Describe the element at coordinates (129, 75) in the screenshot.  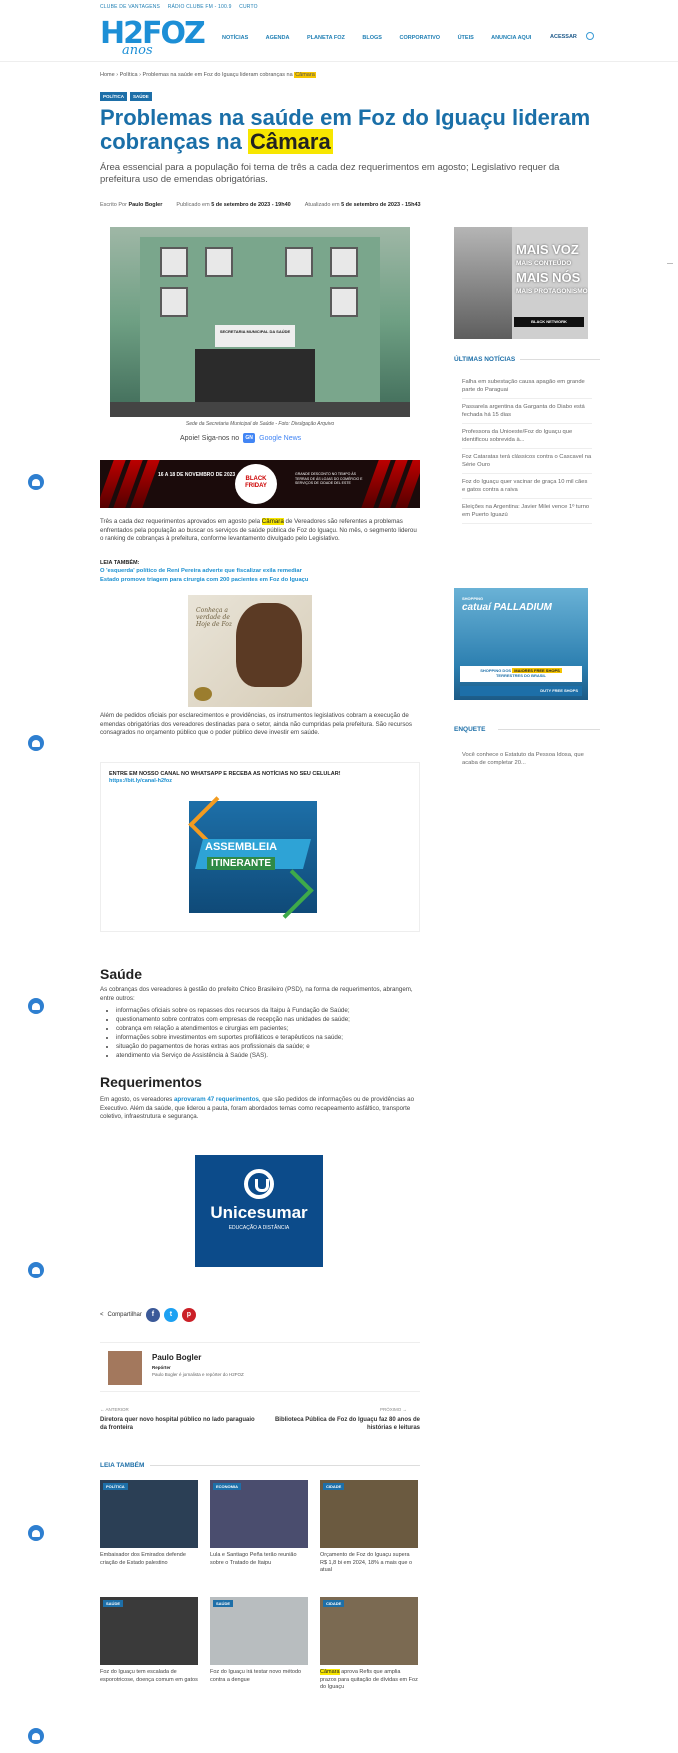
I see `breadcrumb-section: Política` at that location.